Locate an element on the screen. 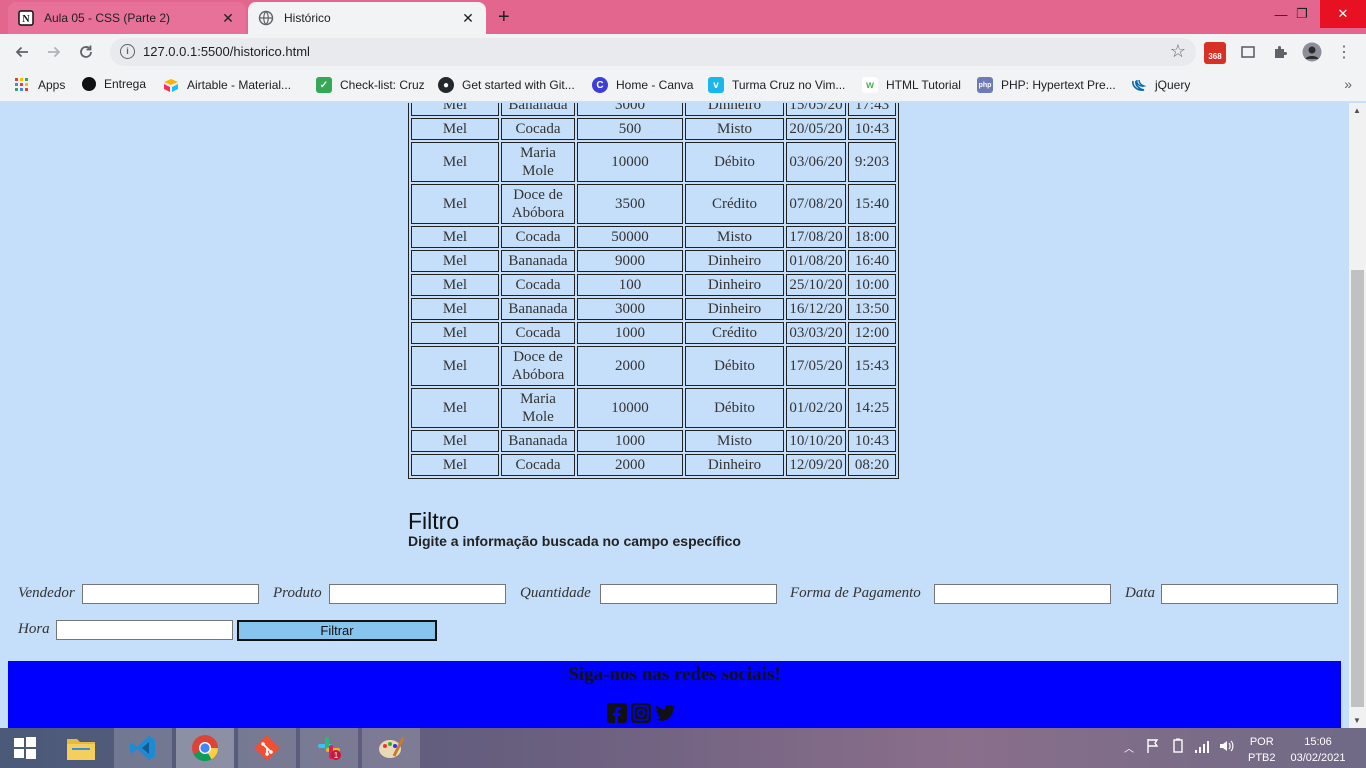 The width and height of the screenshot is (1366, 768). slack-icon: 1 is located at coordinates (329, 748).